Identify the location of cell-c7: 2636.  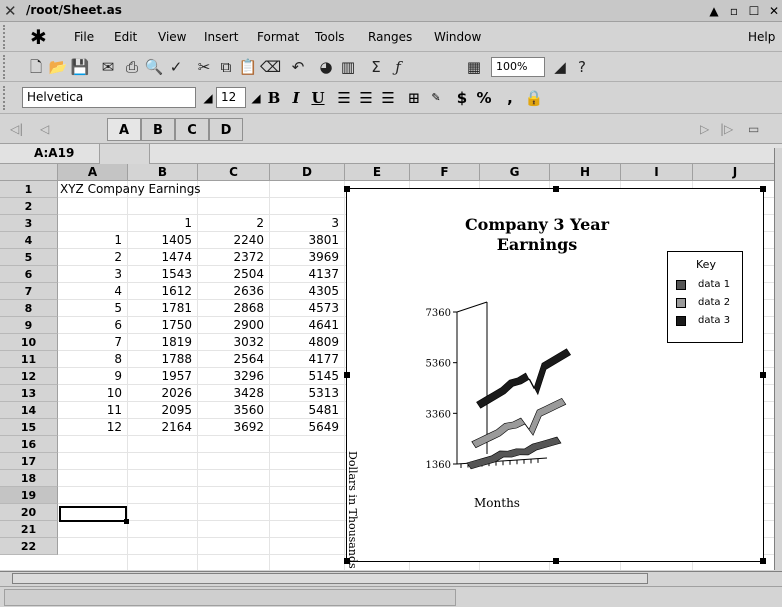
(234, 291).